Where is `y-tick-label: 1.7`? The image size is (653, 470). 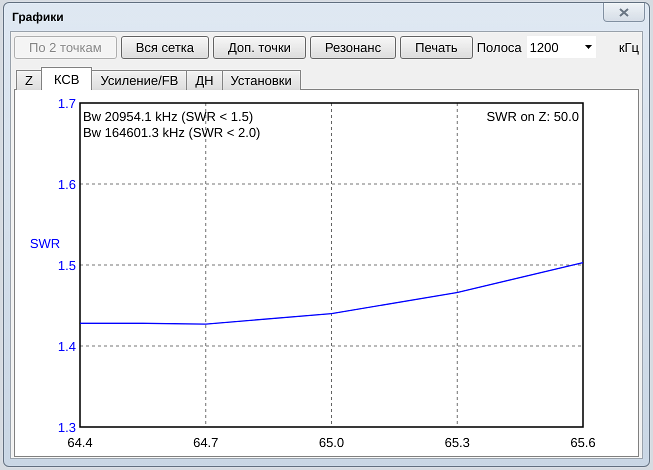
y-tick-label: 1.7 is located at coordinates (67, 103).